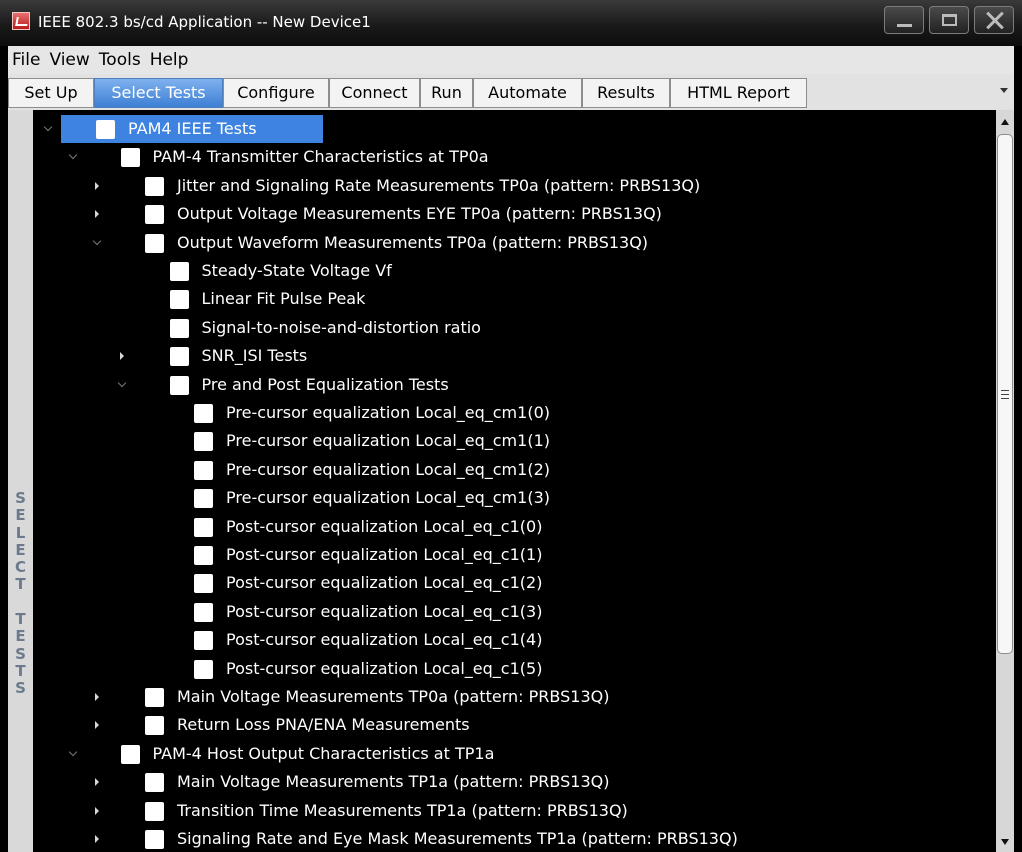  Describe the element at coordinates (514, 527) in the screenshot. I see `tree-item: Post-cursor equalization Local_eq_c1(0)` at that location.